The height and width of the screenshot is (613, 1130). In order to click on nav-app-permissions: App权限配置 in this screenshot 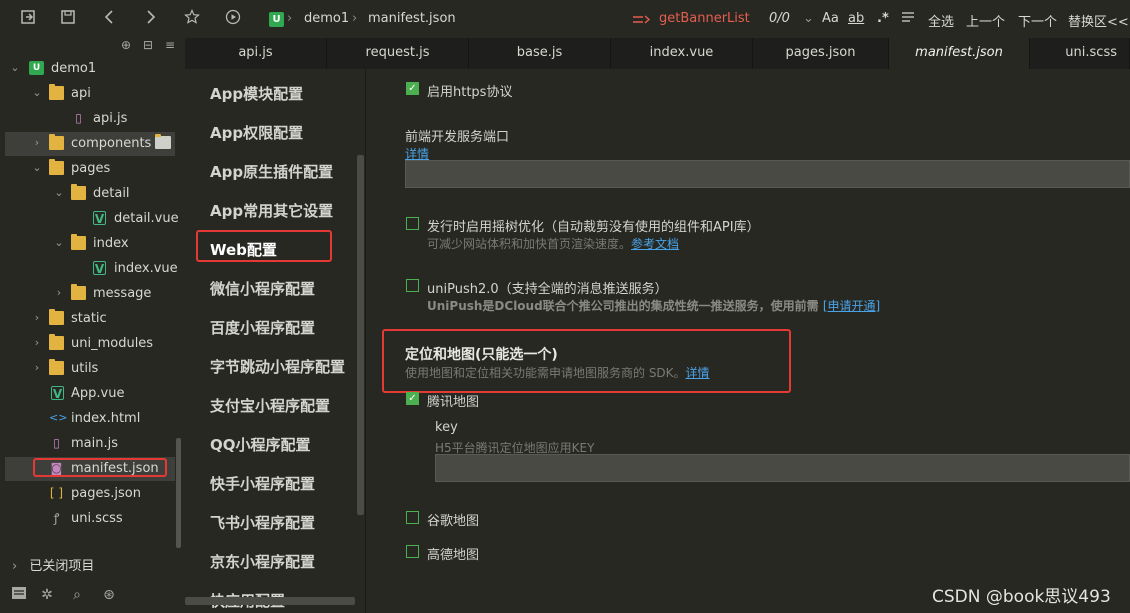, I will do `click(256, 132)`.